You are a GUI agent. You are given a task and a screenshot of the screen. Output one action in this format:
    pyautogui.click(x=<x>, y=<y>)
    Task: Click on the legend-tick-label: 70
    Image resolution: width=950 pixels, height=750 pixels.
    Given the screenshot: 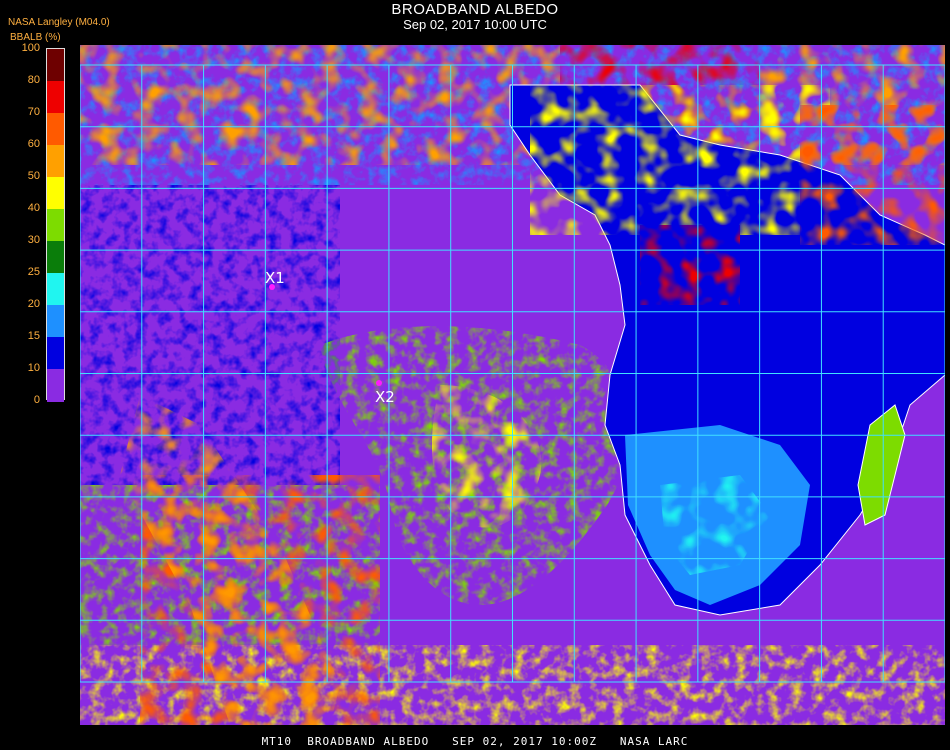 What is the action you would take?
    pyautogui.click(x=33, y=112)
    